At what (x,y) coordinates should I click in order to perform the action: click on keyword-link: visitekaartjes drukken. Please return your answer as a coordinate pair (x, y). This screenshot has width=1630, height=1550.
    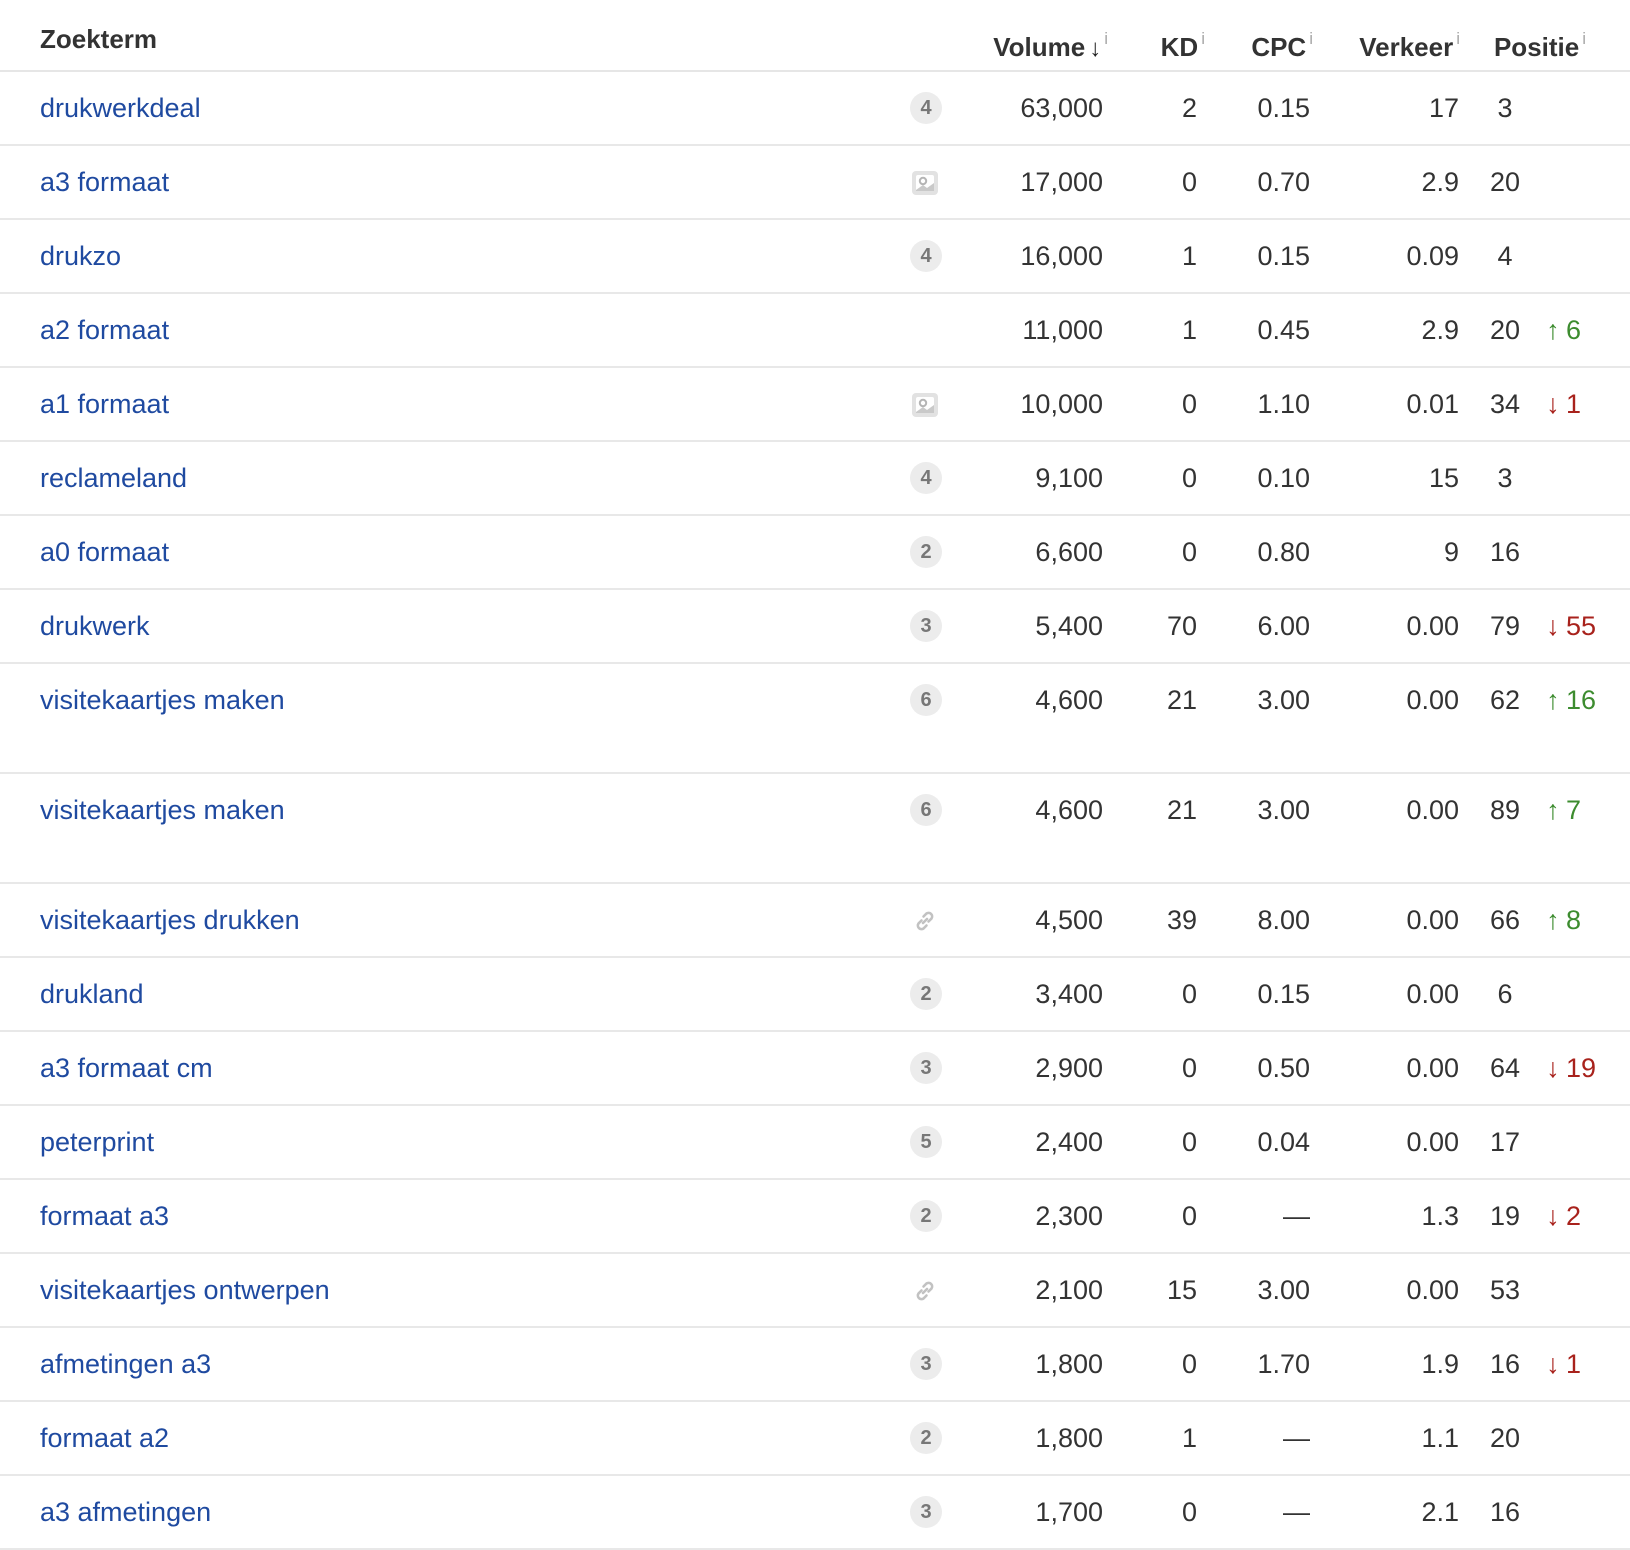
    Looking at the image, I should click on (170, 920).